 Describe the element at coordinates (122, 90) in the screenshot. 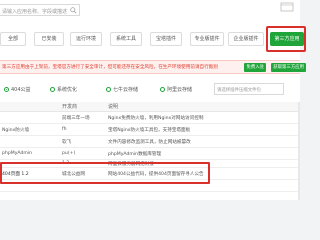

I see `filter-qiniu: 七牛云存储` at that location.